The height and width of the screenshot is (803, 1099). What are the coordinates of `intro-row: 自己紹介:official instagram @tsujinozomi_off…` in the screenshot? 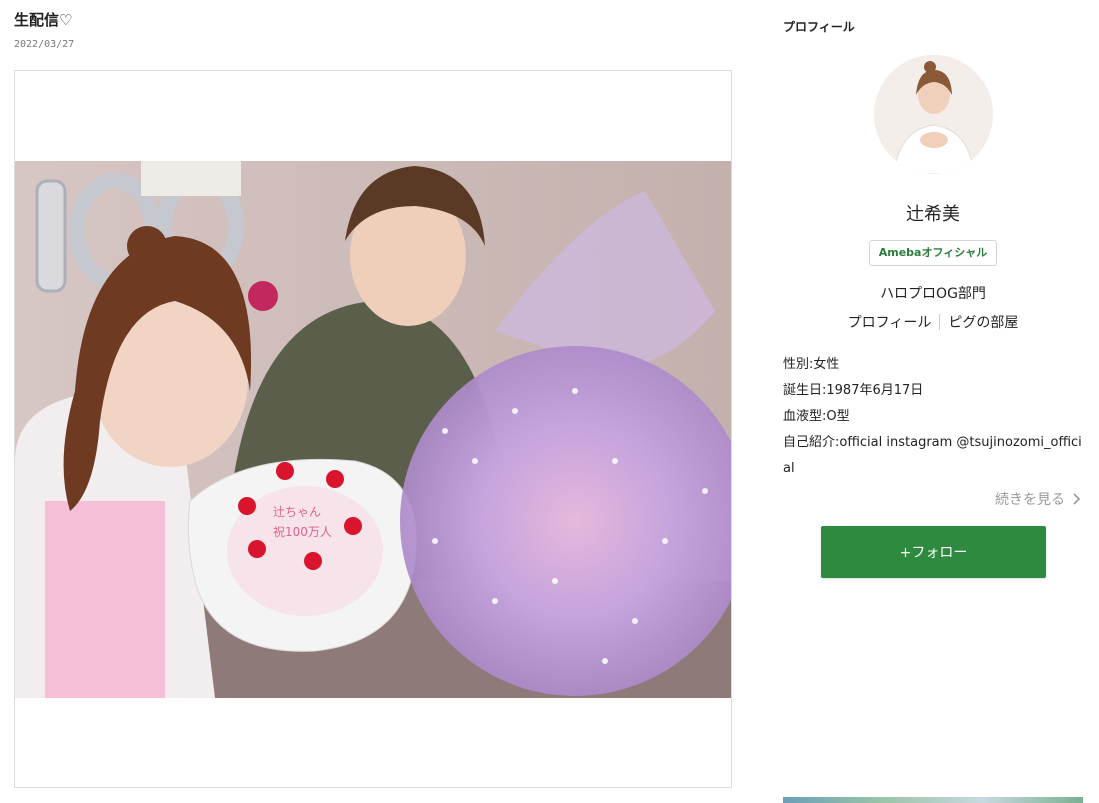 It's located at (933, 456).